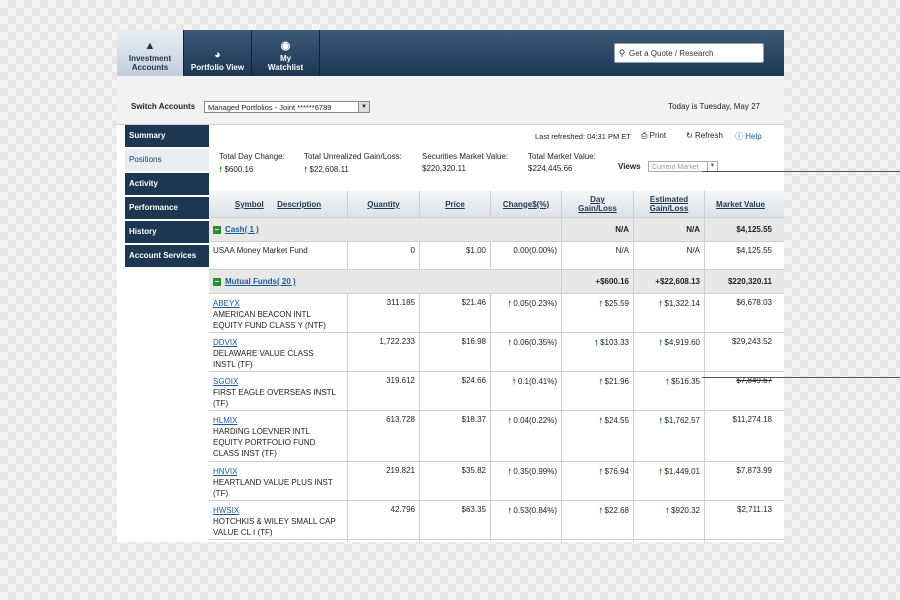  I want to click on help-button: ⓘ Help, so click(748, 136).